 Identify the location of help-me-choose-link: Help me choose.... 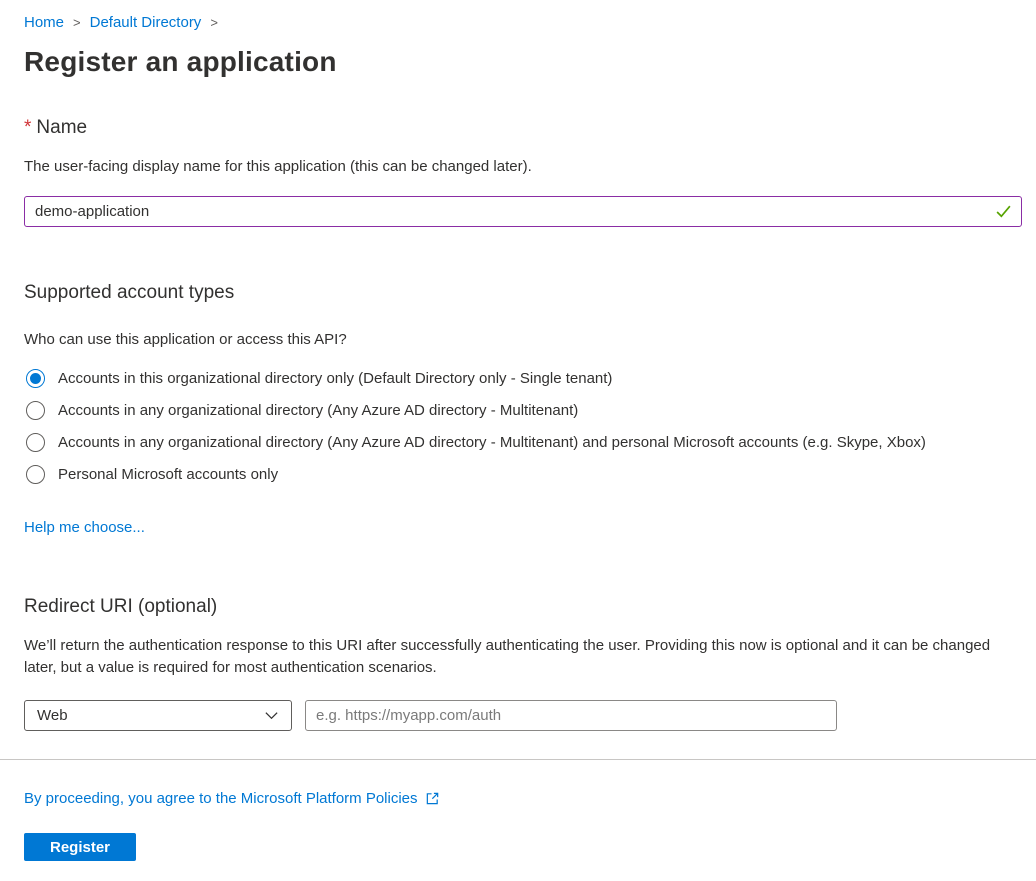
(84, 527).